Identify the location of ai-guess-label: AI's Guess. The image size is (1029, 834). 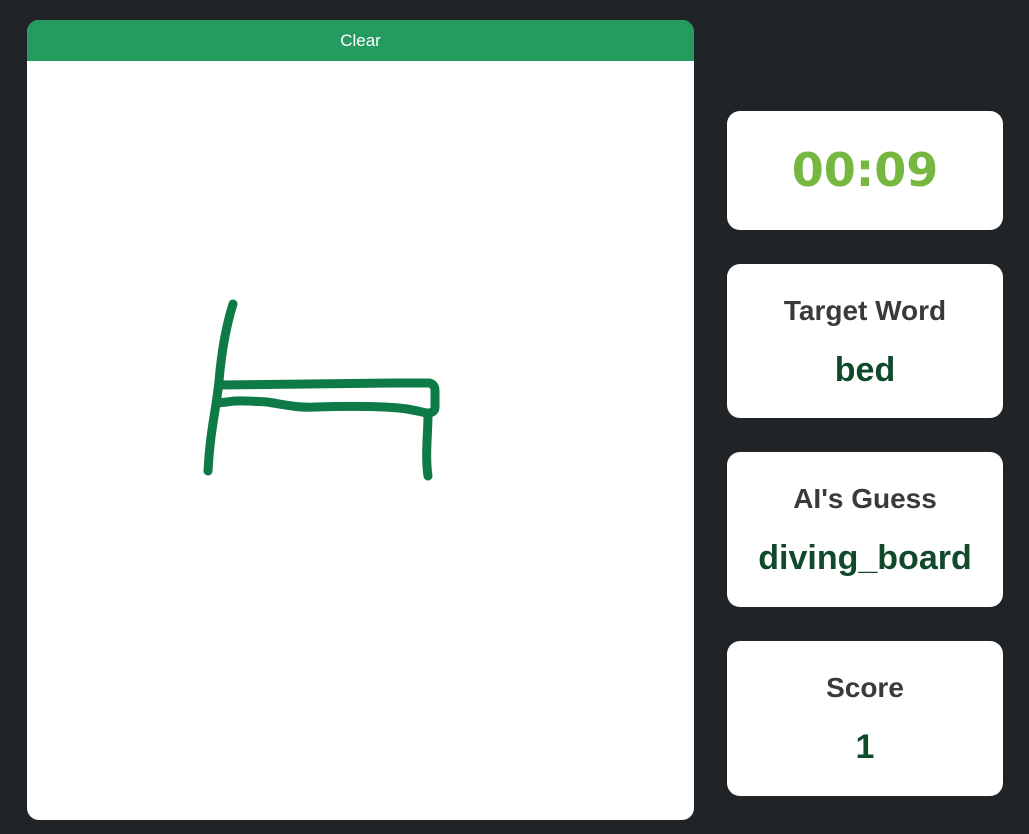
(865, 498).